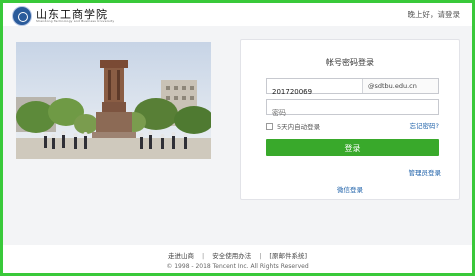 The image size is (475, 276). Describe the element at coordinates (350, 62) in the screenshot. I see `login-title: 帐号密码登录` at that location.